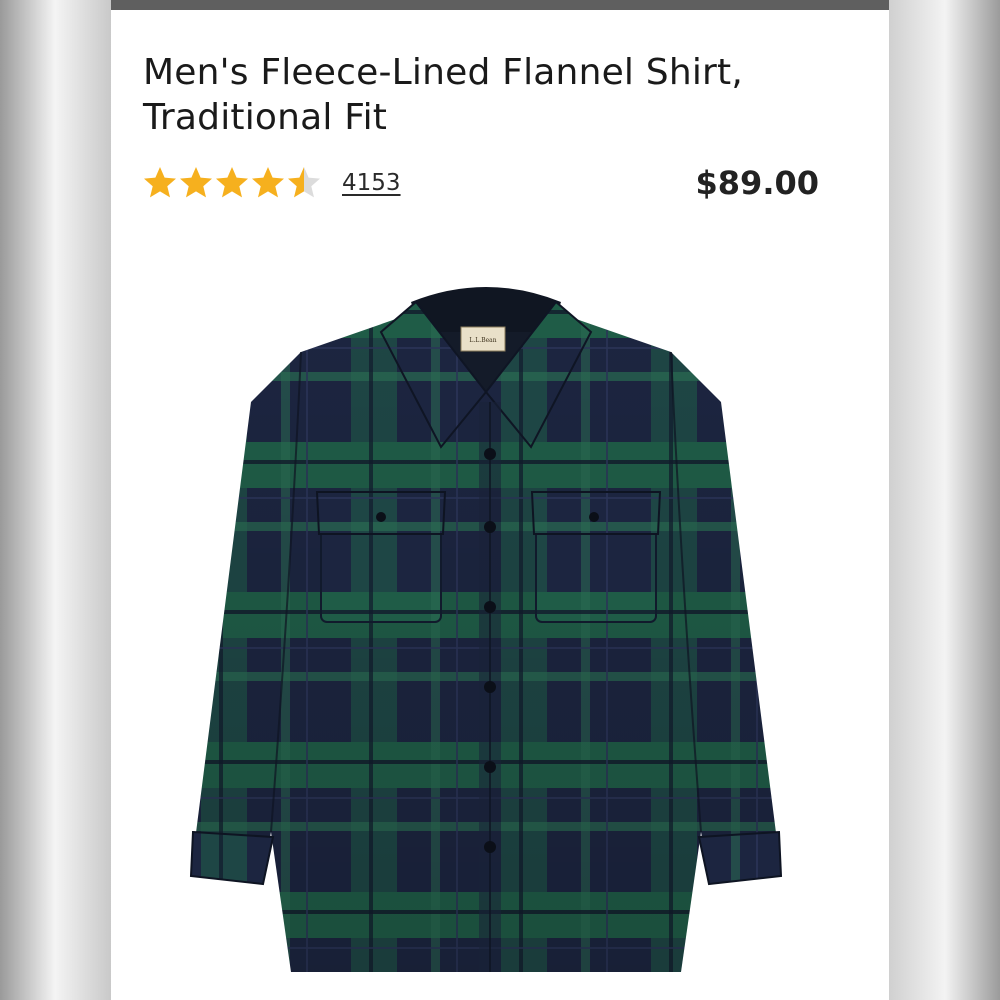  Describe the element at coordinates (481, 184) in the screenshot. I see `rating-row: 4153 $89.00` at that location.